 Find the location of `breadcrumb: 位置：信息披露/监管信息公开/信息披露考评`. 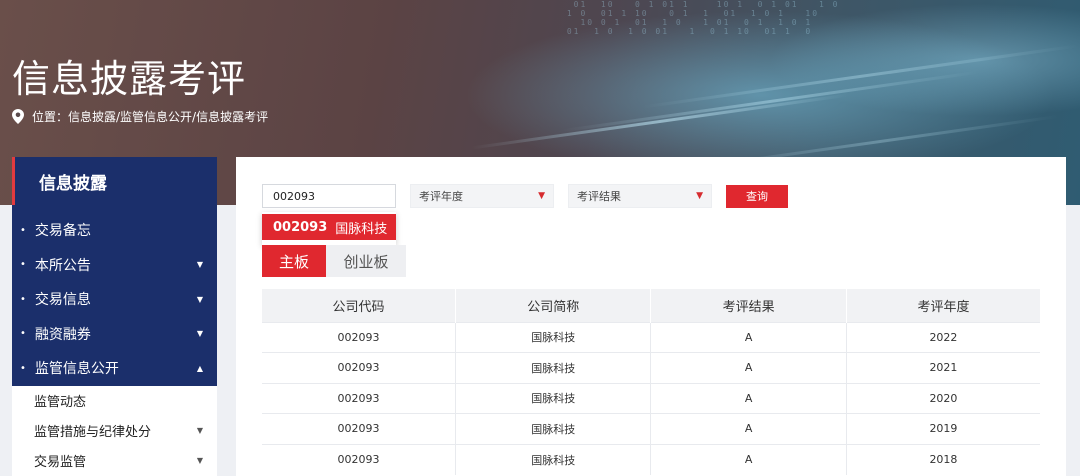

breadcrumb: 位置：信息披露/监管信息公开/信息披露考评 is located at coordinates (140, 116).